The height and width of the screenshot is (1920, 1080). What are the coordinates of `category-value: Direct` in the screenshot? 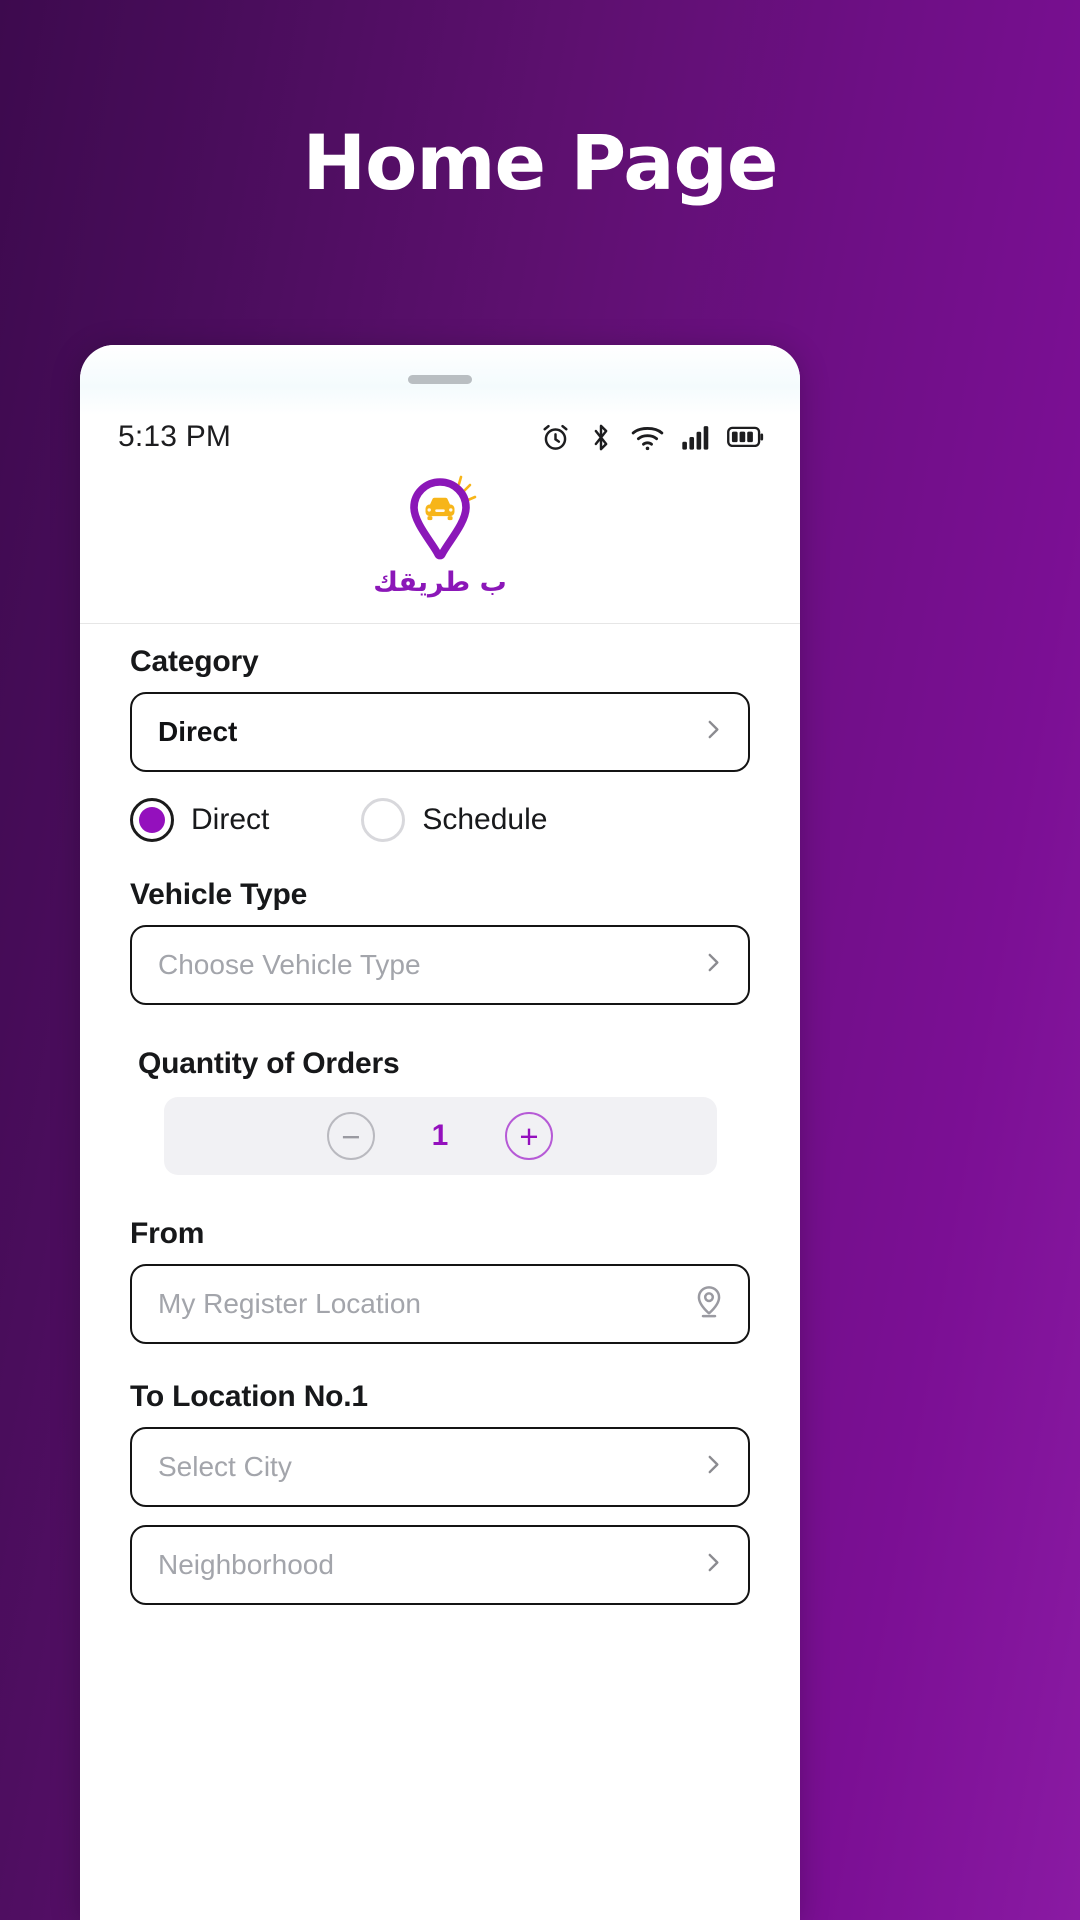 It's located at (198, 731).